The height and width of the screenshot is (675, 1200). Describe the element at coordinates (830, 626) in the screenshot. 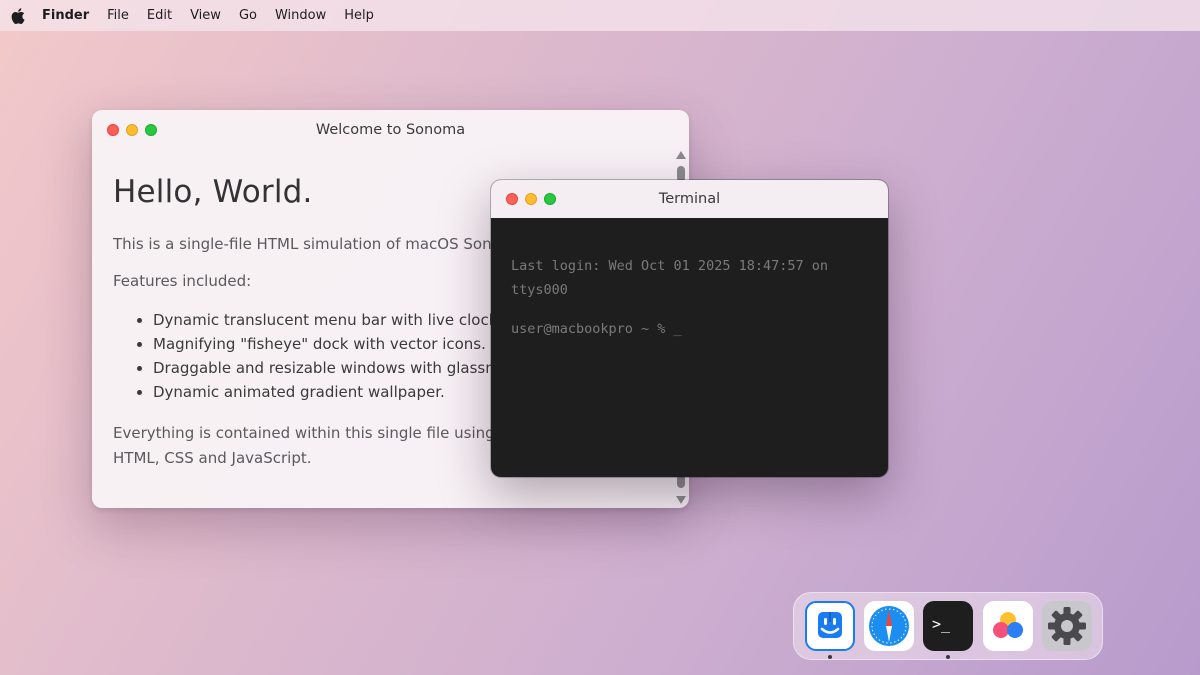

I see `finder-icon` at that location.